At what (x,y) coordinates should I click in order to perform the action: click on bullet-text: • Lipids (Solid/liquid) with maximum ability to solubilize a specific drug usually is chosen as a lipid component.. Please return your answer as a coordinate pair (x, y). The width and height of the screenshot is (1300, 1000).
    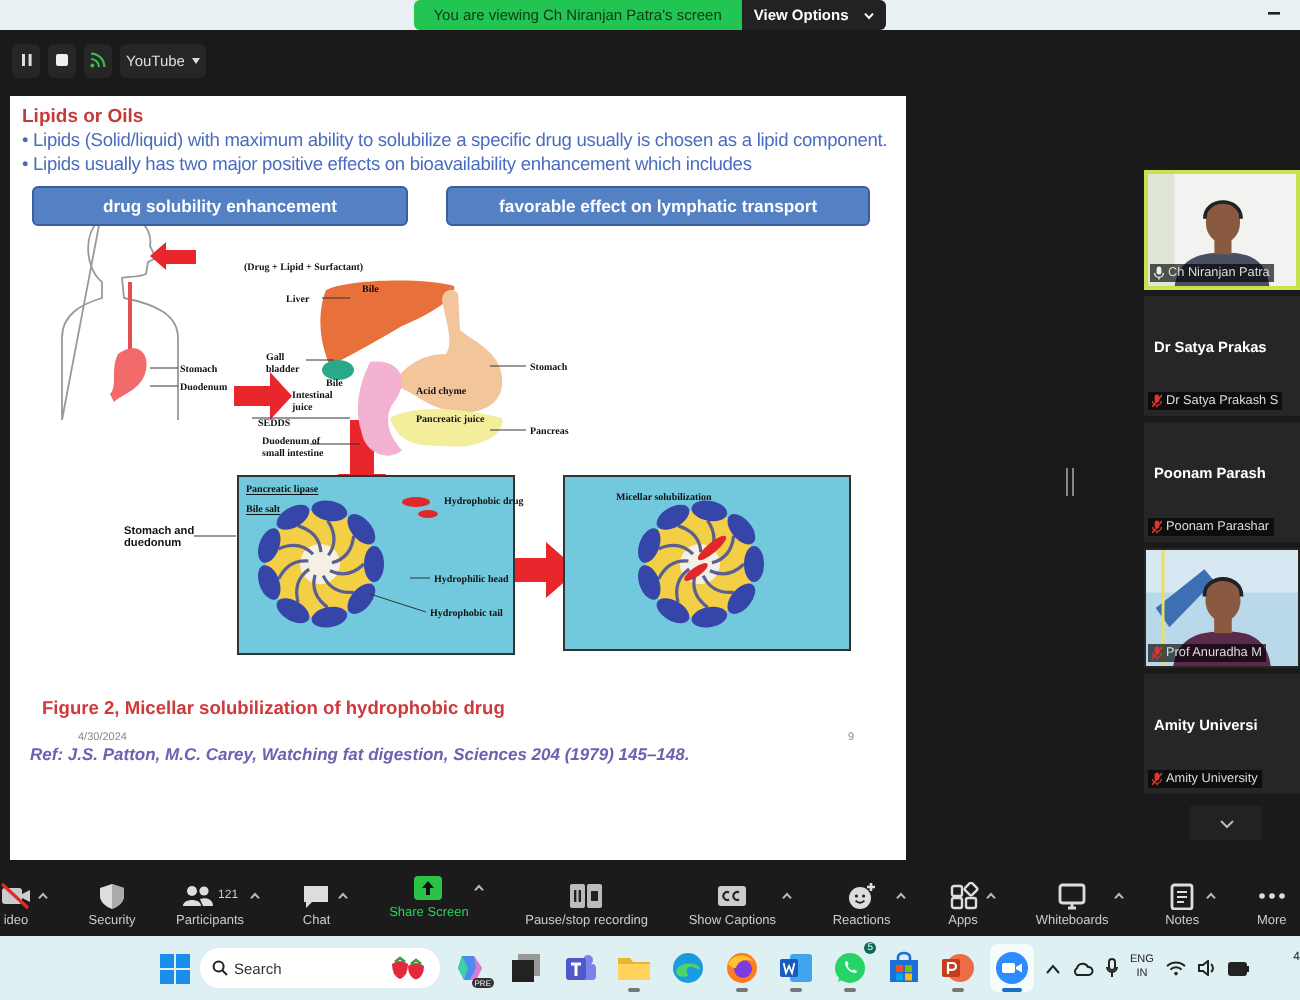
    Looking at the image, I should click on (456, 140).